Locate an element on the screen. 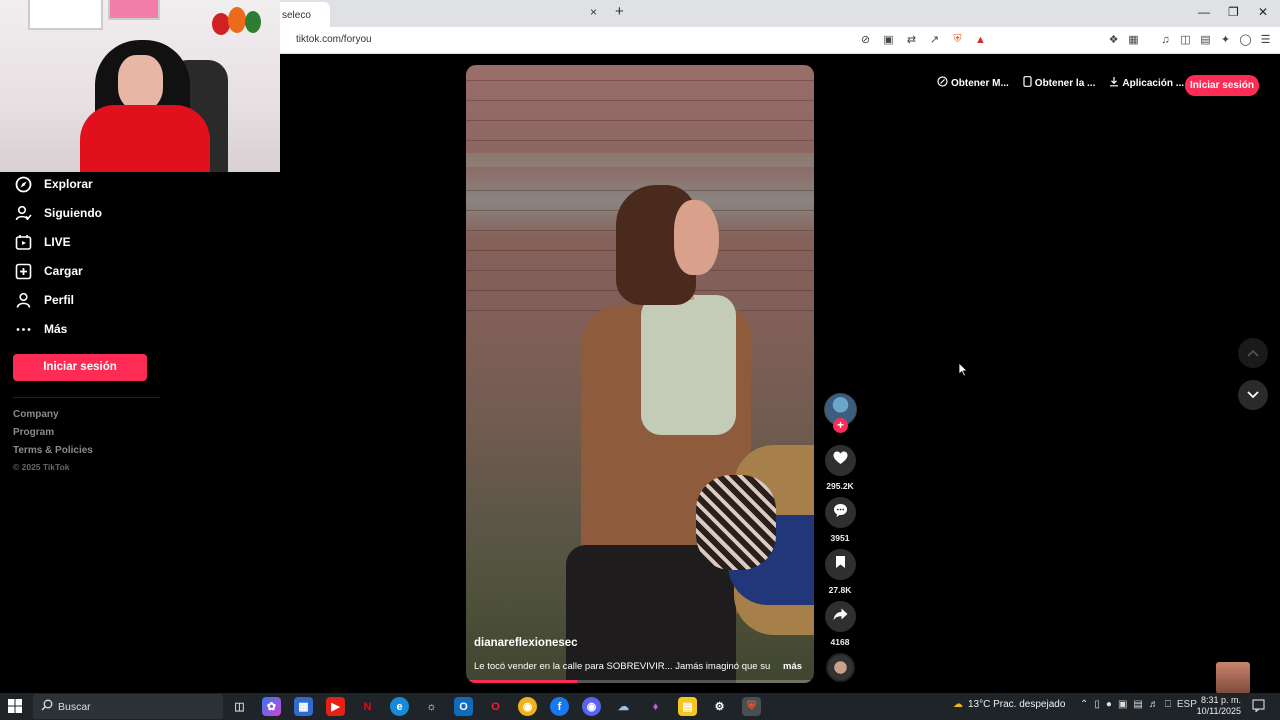 The image size is (1280, 720). shield-icon: ⛨ is located at coordinates (957, 39).